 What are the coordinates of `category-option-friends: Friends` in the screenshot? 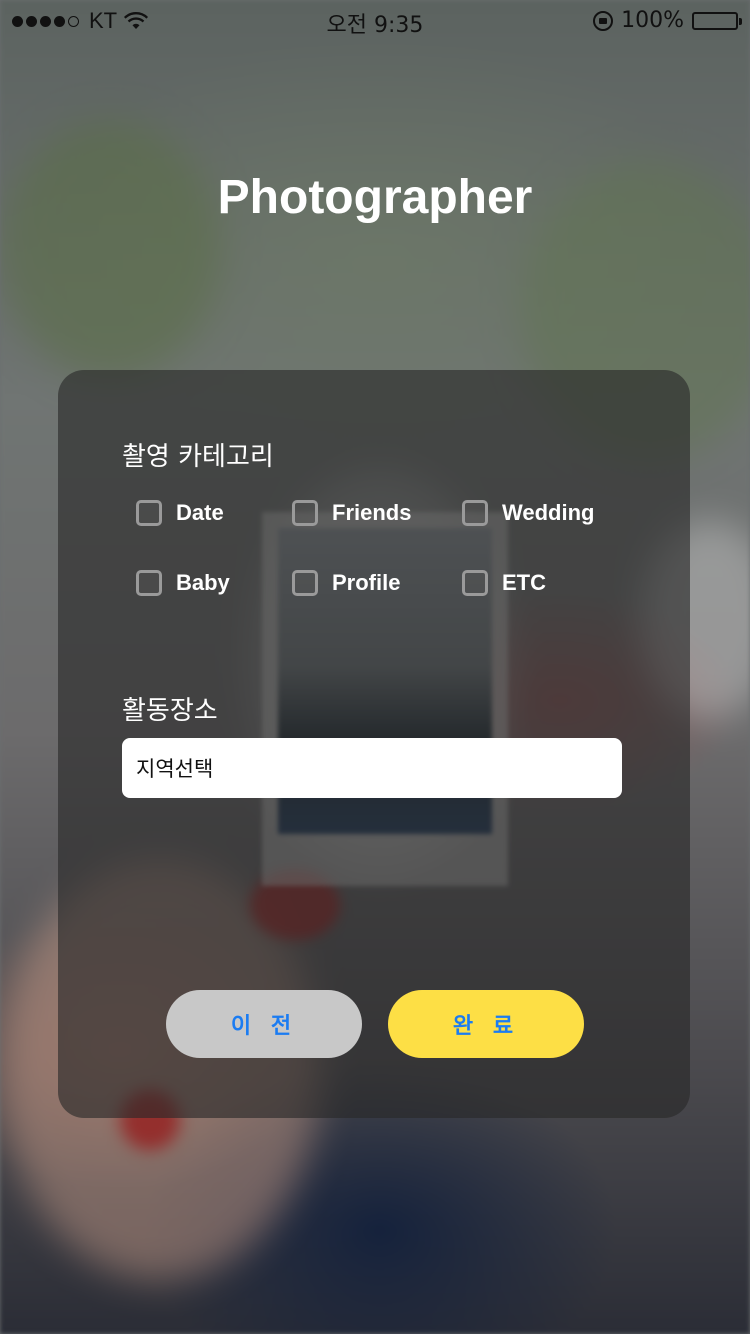 It's located at (351, 513).